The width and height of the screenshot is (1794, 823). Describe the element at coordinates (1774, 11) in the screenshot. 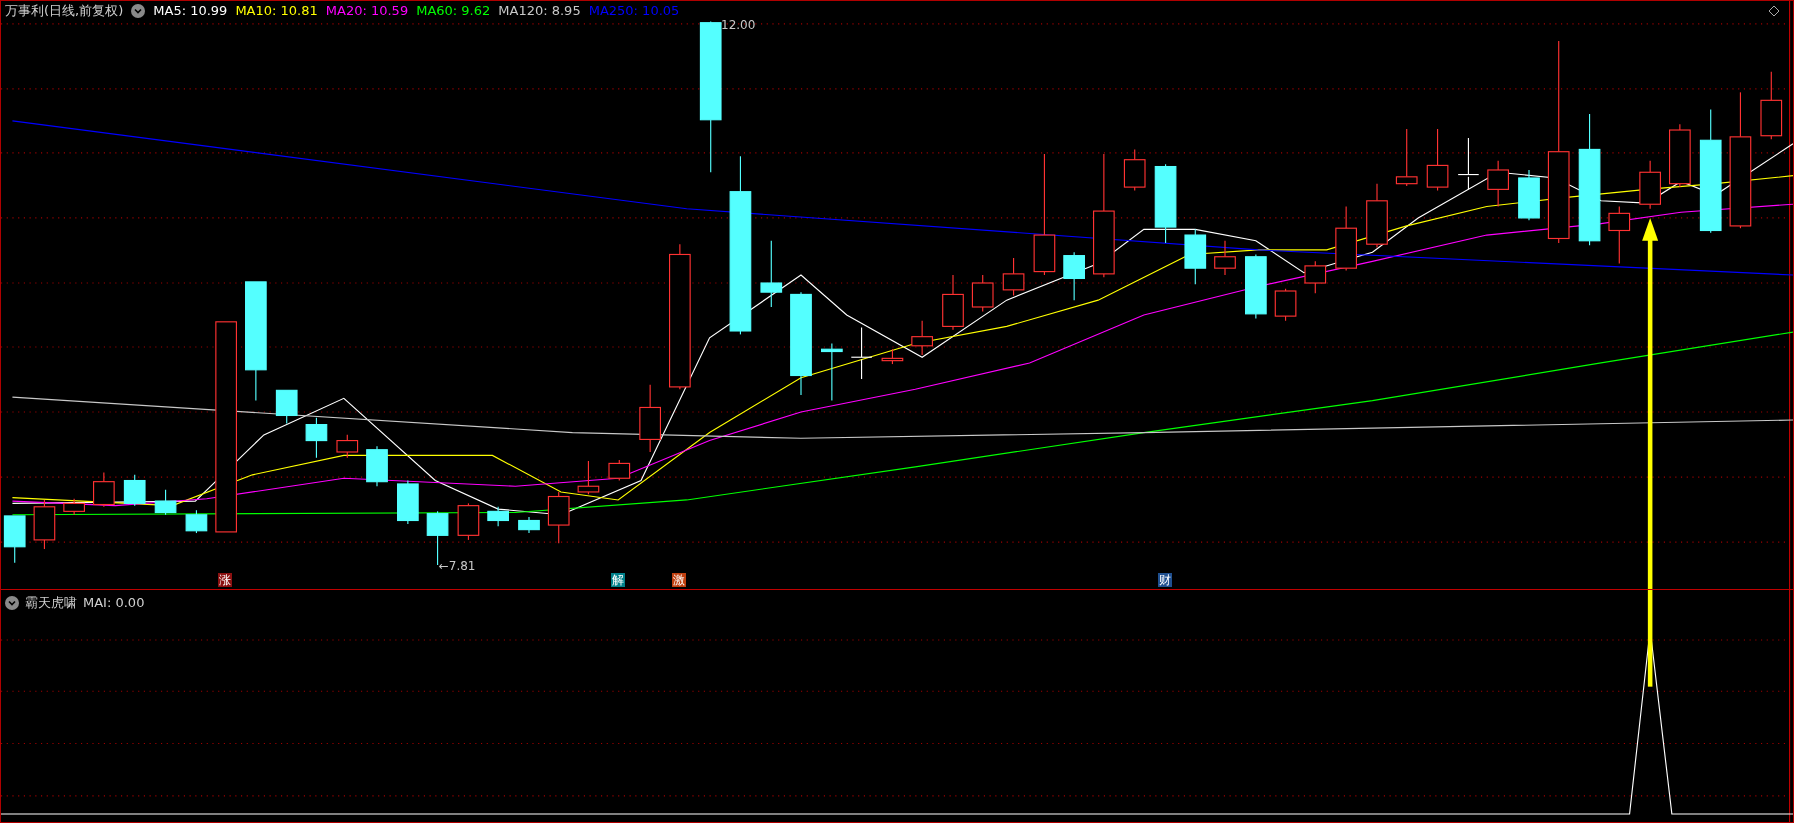

I see `diamond-icon` at that location.